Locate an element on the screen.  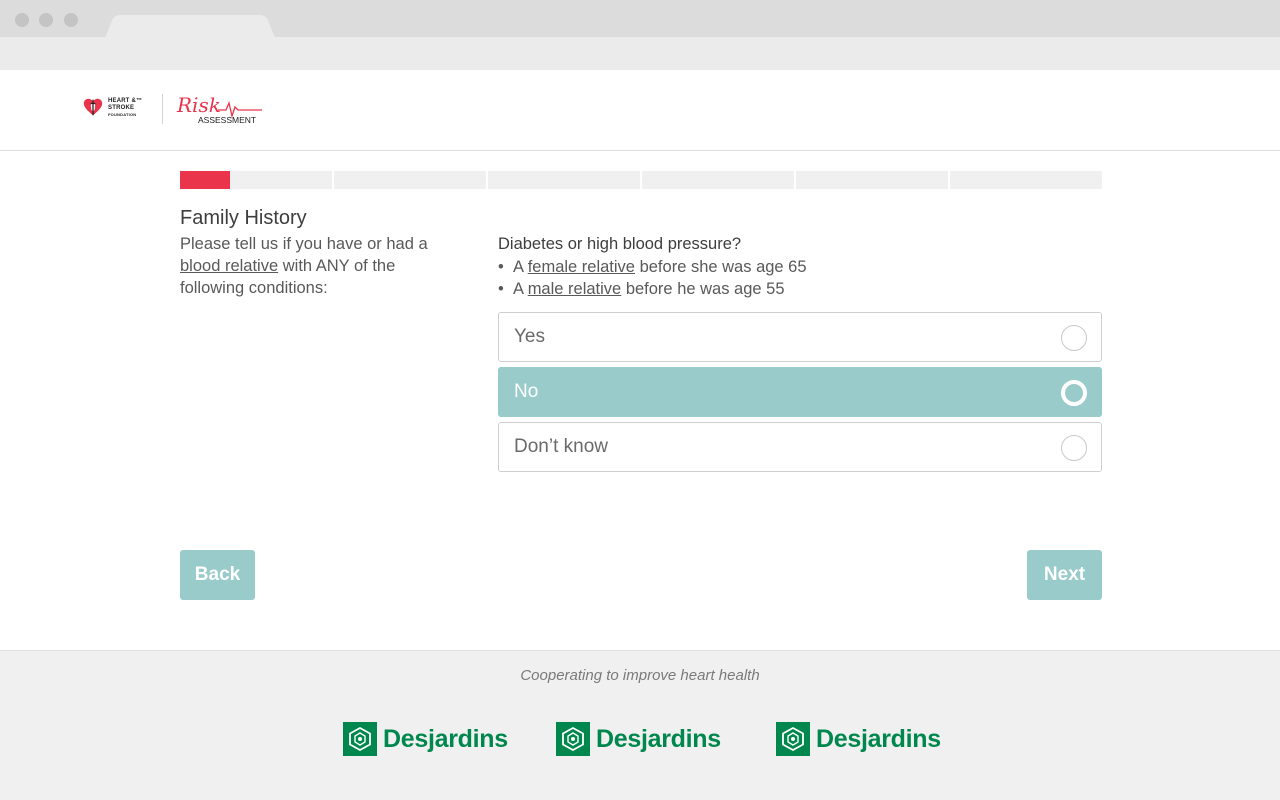
option-label: No is located at coordinates (526, 391).